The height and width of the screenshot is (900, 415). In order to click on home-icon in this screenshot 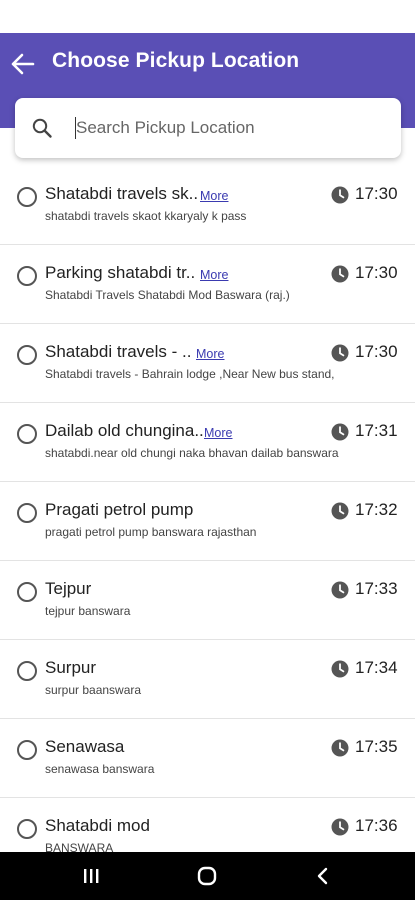, I will do `click(207, 876)`.